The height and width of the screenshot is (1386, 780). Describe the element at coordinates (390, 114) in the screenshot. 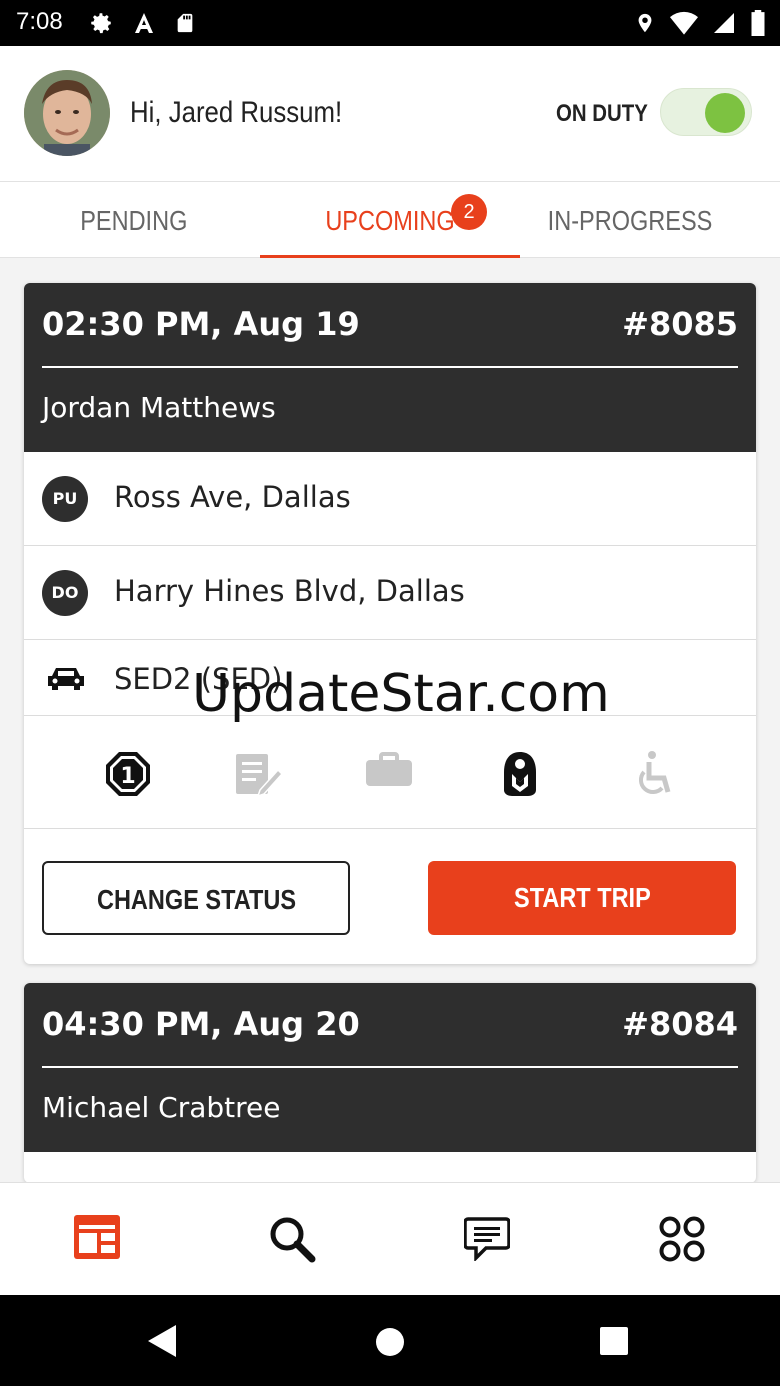

I see `app-header: Hi, Jared Russum! ON DUTY` at that location.